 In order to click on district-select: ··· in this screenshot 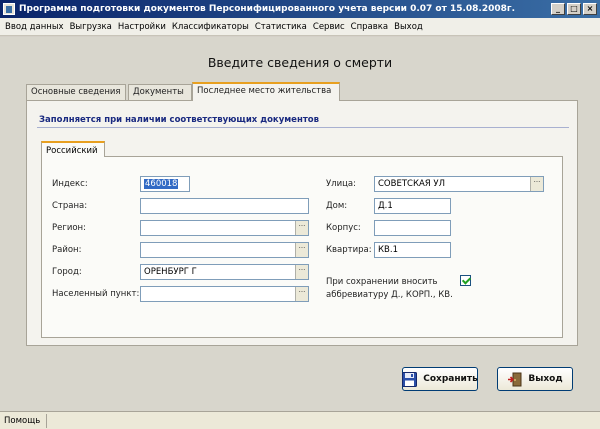, I will do `click(224, 250)`.